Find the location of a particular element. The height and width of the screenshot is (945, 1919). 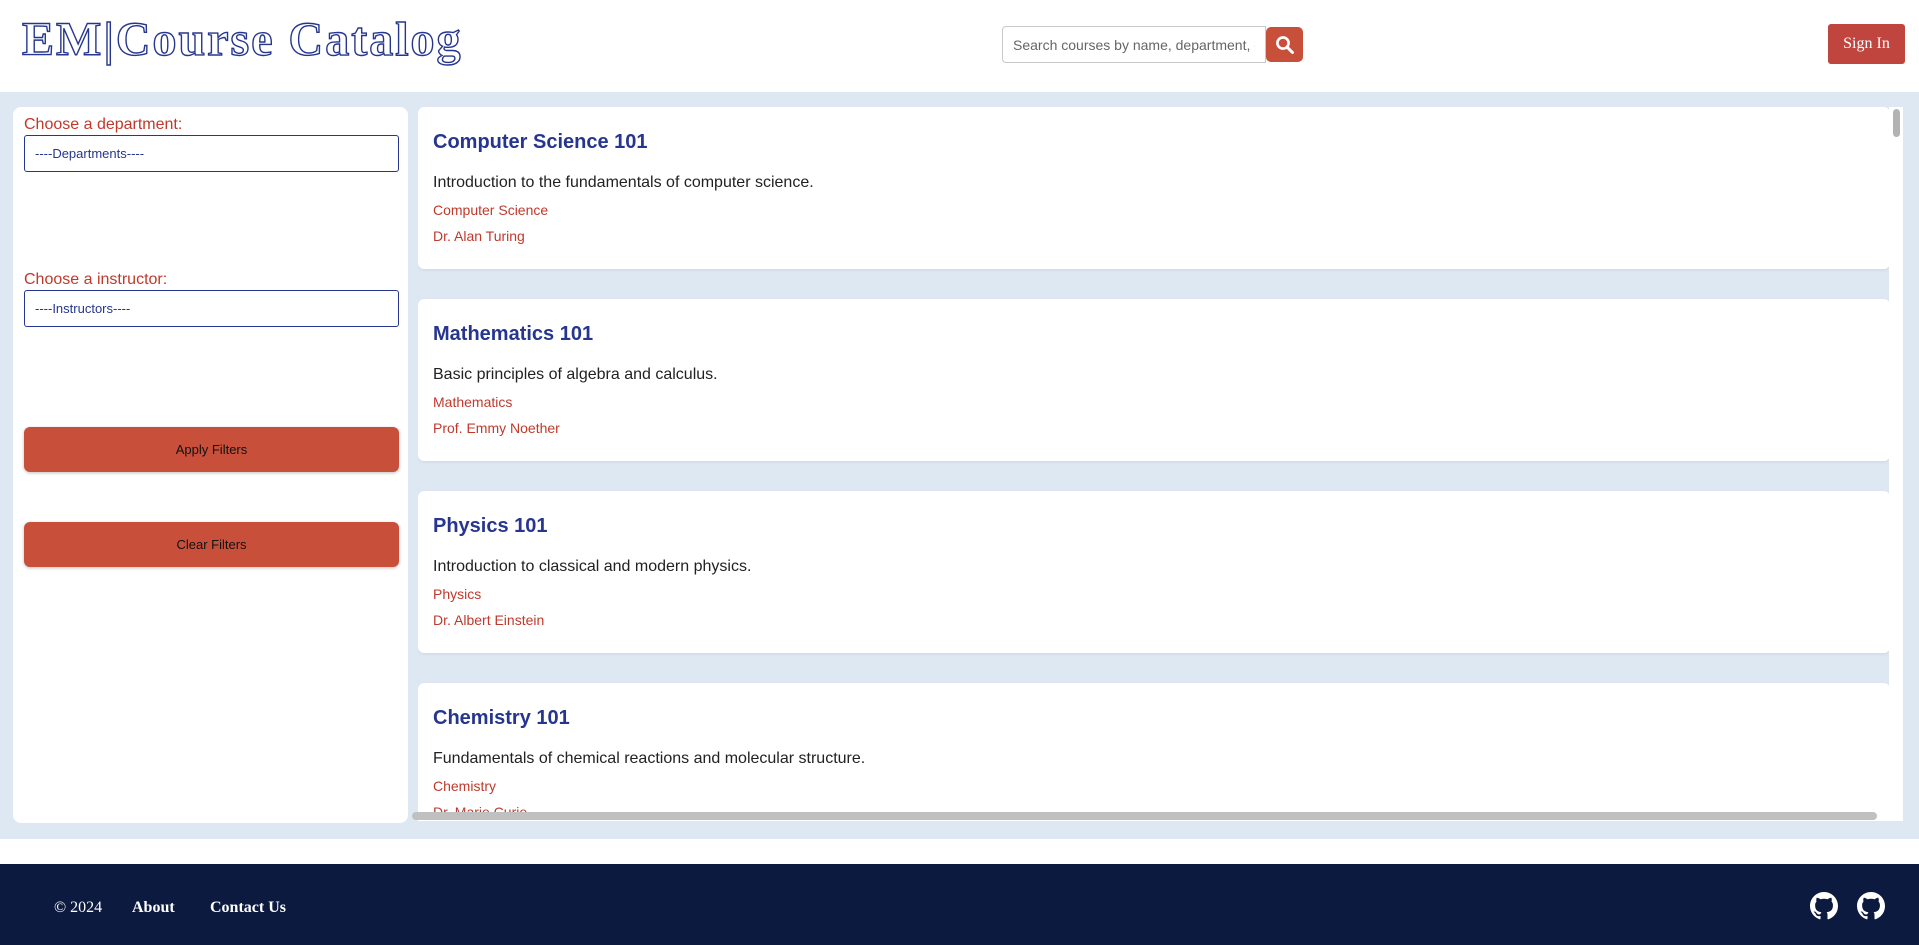

course-department: Mathematics is located at coordinates (473, 402).